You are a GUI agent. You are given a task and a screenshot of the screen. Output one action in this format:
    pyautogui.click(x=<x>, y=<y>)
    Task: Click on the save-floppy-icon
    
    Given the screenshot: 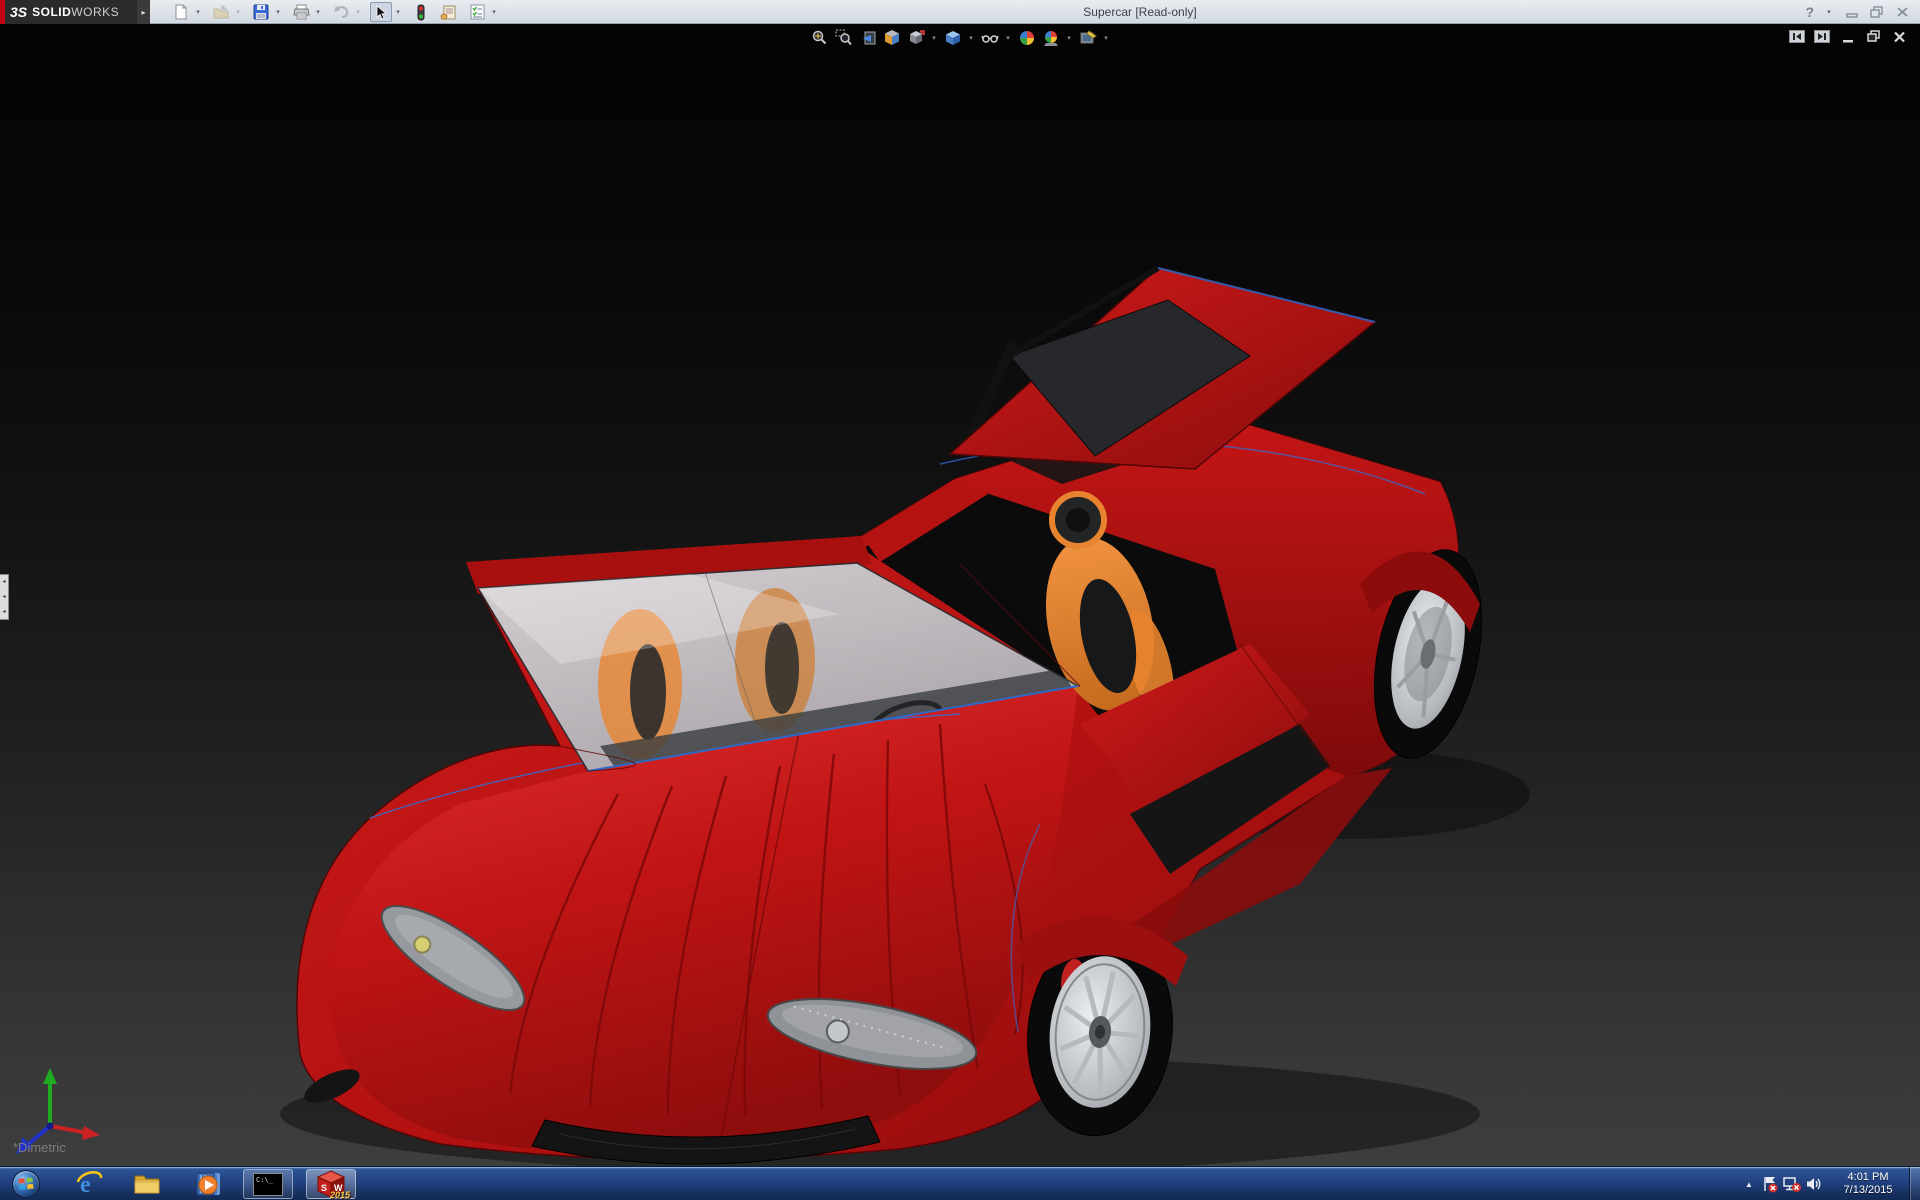 What is the action you would take?
    pyautogui.click(x=261, y=12)
    